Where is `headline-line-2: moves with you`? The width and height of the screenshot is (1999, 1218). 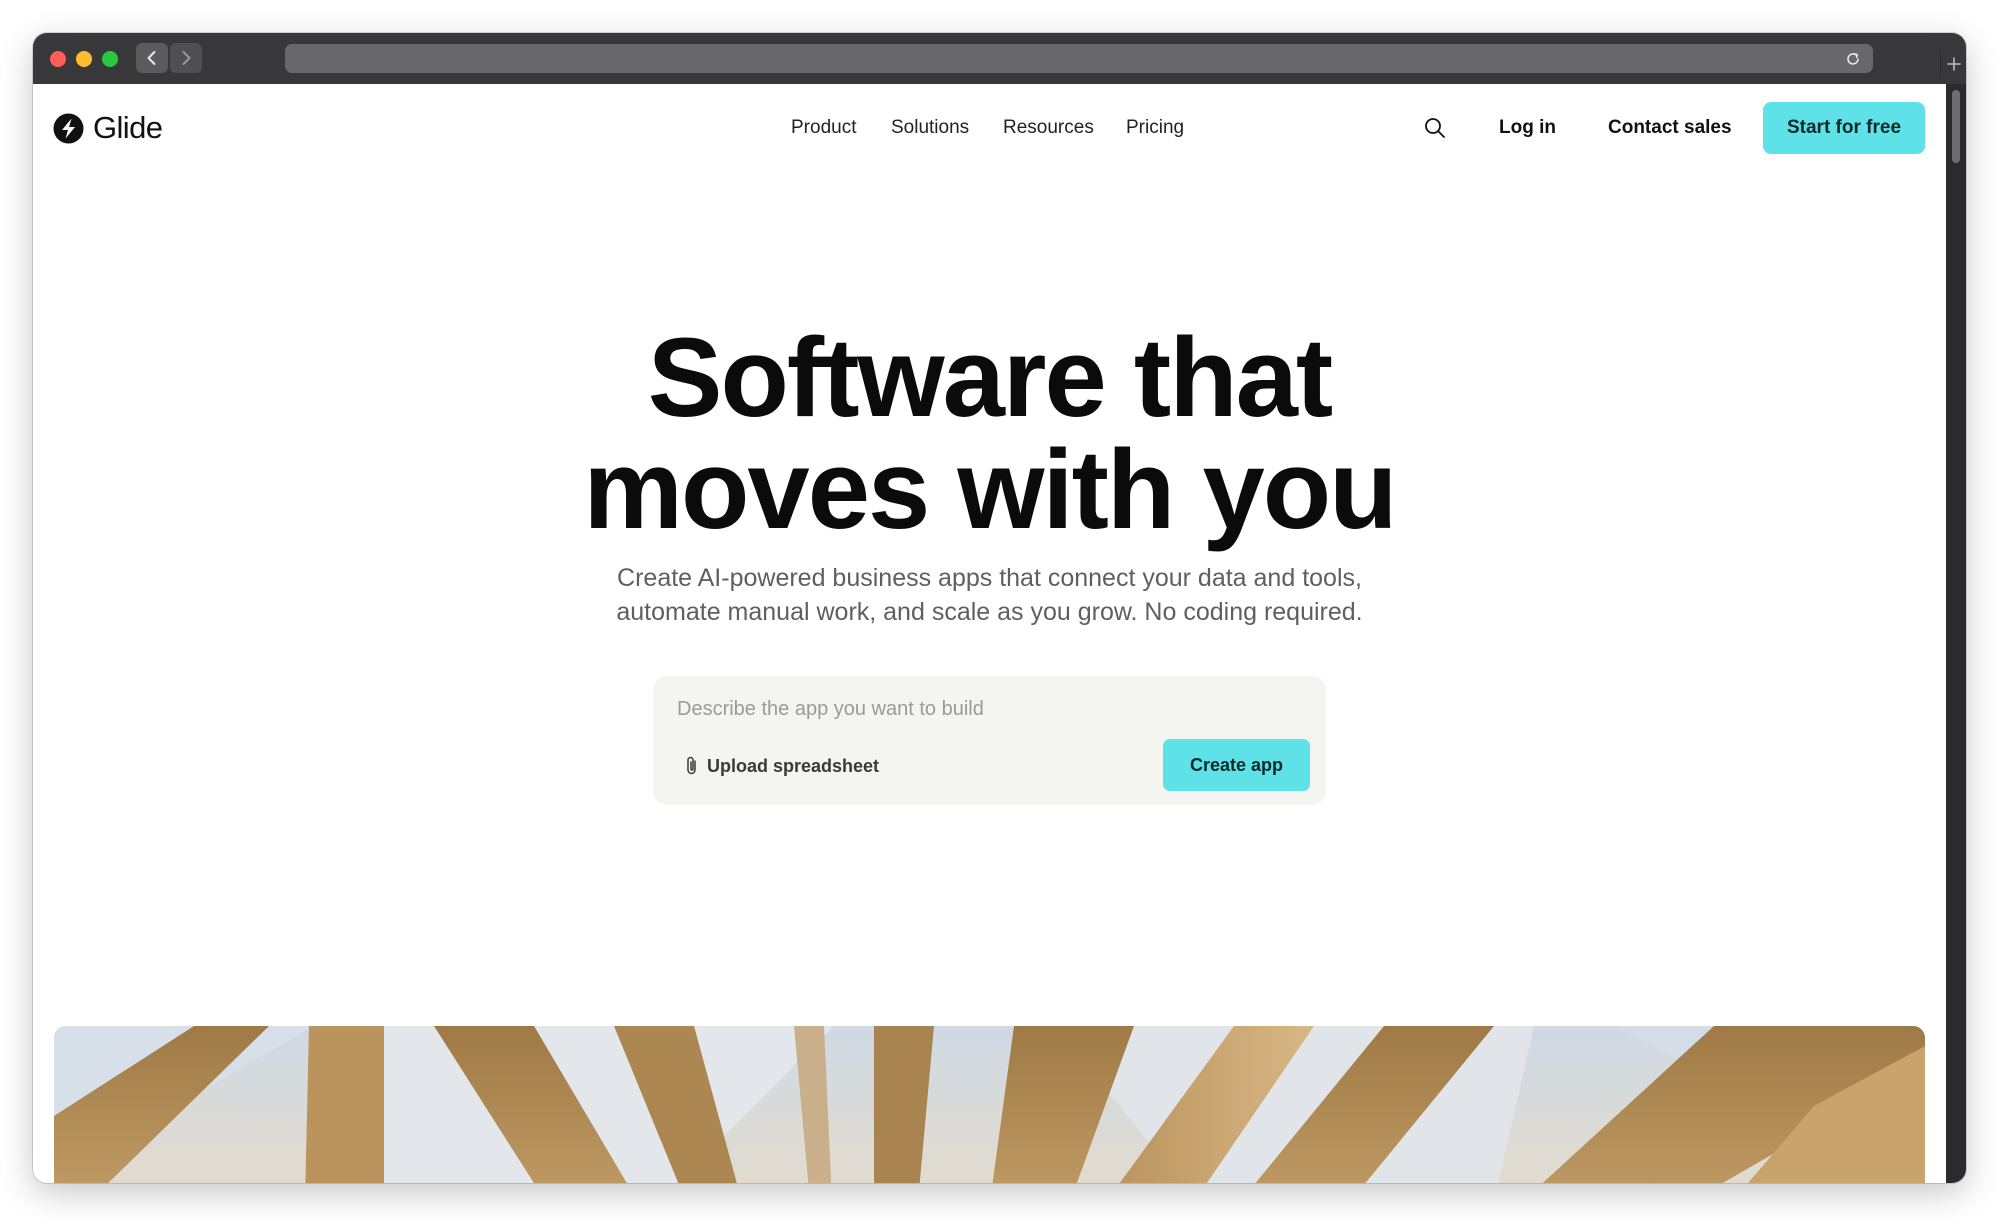 headline-line-2: moves with you is located at coordinates (990, 489).